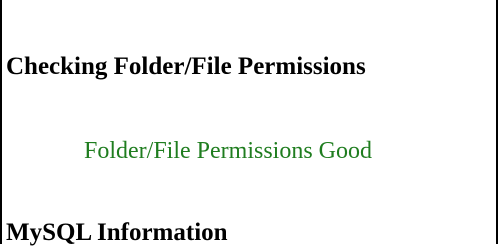 This screenshot has width=499, height=248. Describe the element at coordinates (186, 66) in the screenshot. I see `permissions-heading: Checking Folder/File Permissions` at that location.